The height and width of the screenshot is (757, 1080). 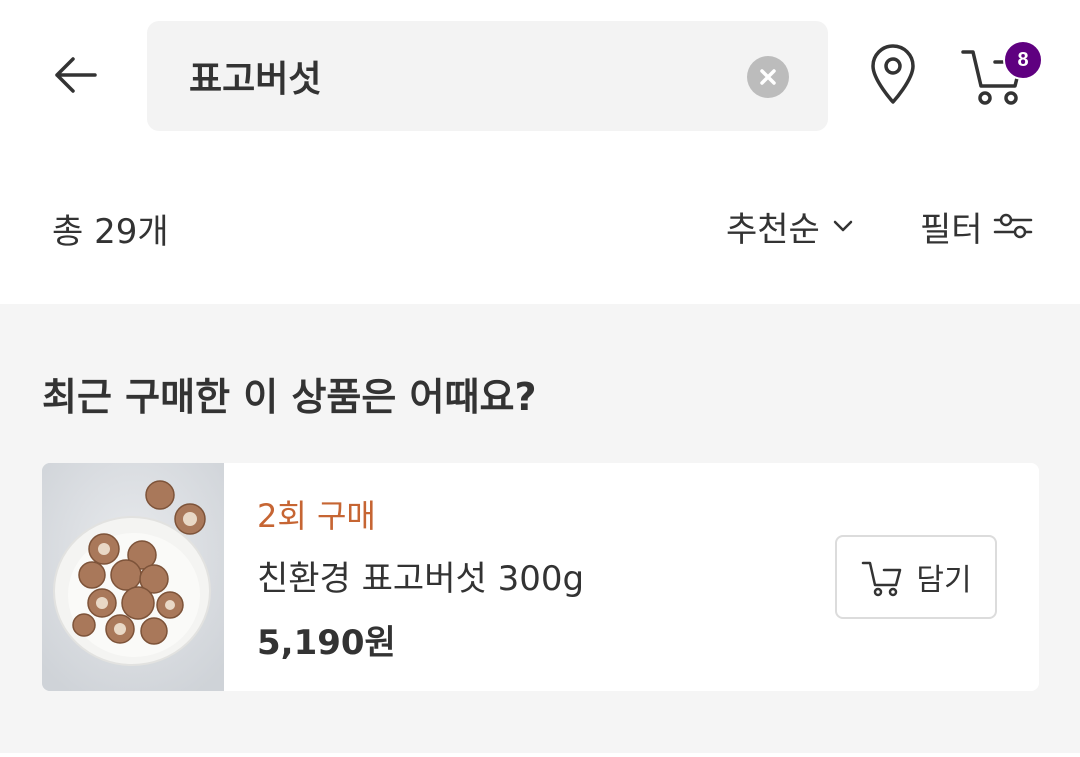 I want to click on search-input, so click(x=459, y=76).